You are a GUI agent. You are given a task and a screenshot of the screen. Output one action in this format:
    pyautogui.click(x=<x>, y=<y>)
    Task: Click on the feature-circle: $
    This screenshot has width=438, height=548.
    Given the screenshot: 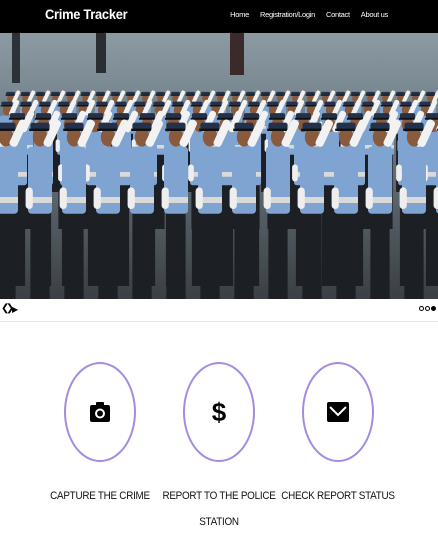 What is the action you would take?
    pyautogui.click(x=219, y=412)
    